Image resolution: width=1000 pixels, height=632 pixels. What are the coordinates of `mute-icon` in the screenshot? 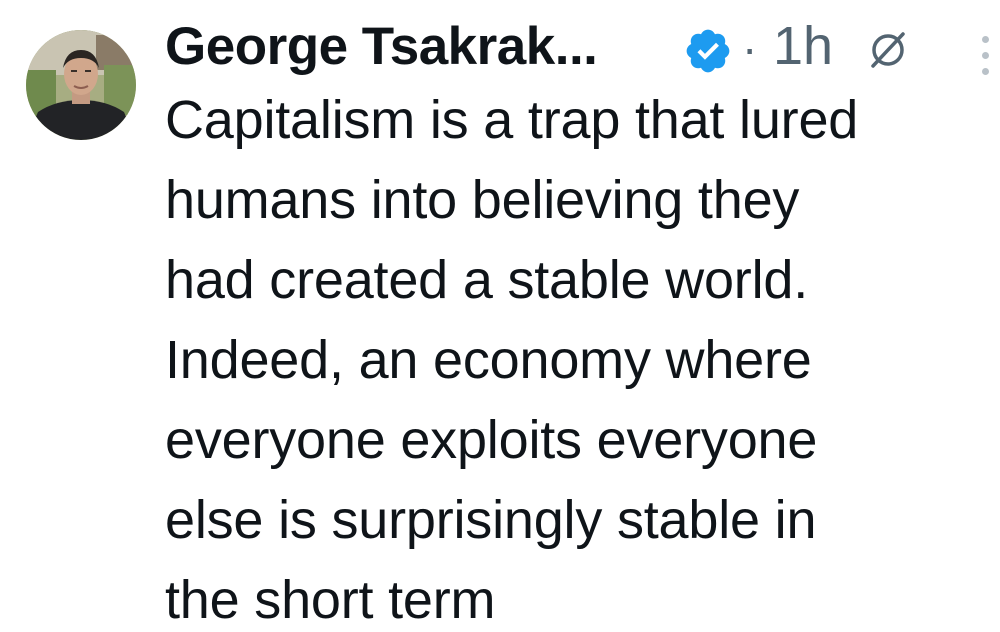 It's located at (888, 49).